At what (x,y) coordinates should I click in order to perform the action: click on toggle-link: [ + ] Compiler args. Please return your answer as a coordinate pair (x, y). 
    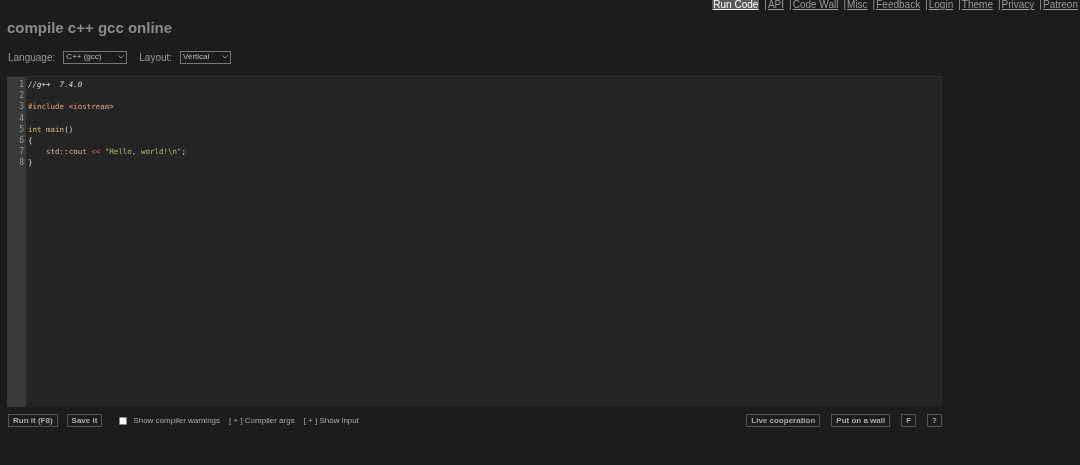
    Looking at the image, I should click on (262, 420).